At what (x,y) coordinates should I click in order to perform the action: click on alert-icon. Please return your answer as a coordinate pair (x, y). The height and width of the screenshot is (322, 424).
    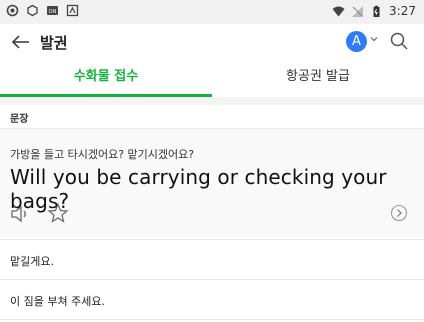
    Looking at the image, I should click on (72, 10).